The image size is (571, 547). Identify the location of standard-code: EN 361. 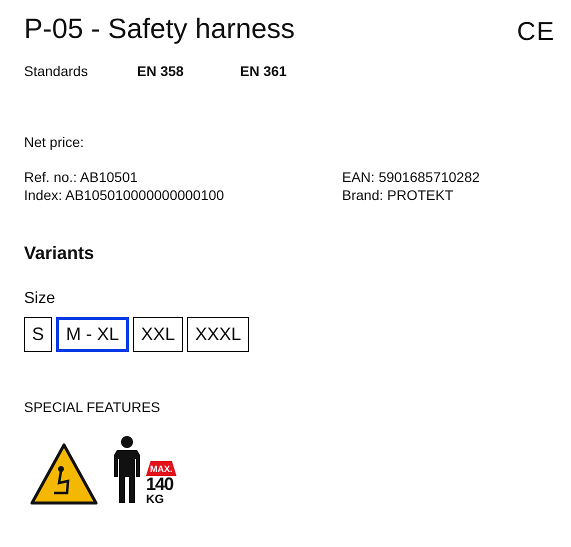
(264, 71).